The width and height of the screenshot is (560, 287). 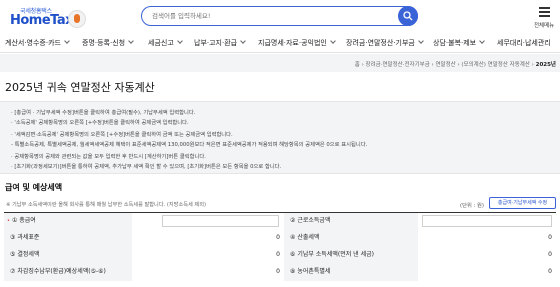 I want to click on search-input, so click(x=272, y=16).